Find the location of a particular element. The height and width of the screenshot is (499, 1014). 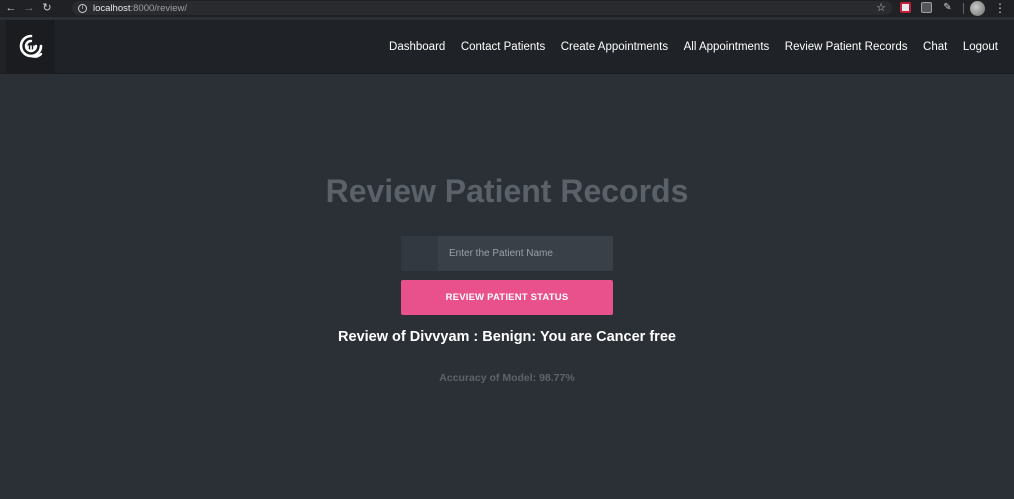

input-prefix-addon is located at coordinates (419, 253).